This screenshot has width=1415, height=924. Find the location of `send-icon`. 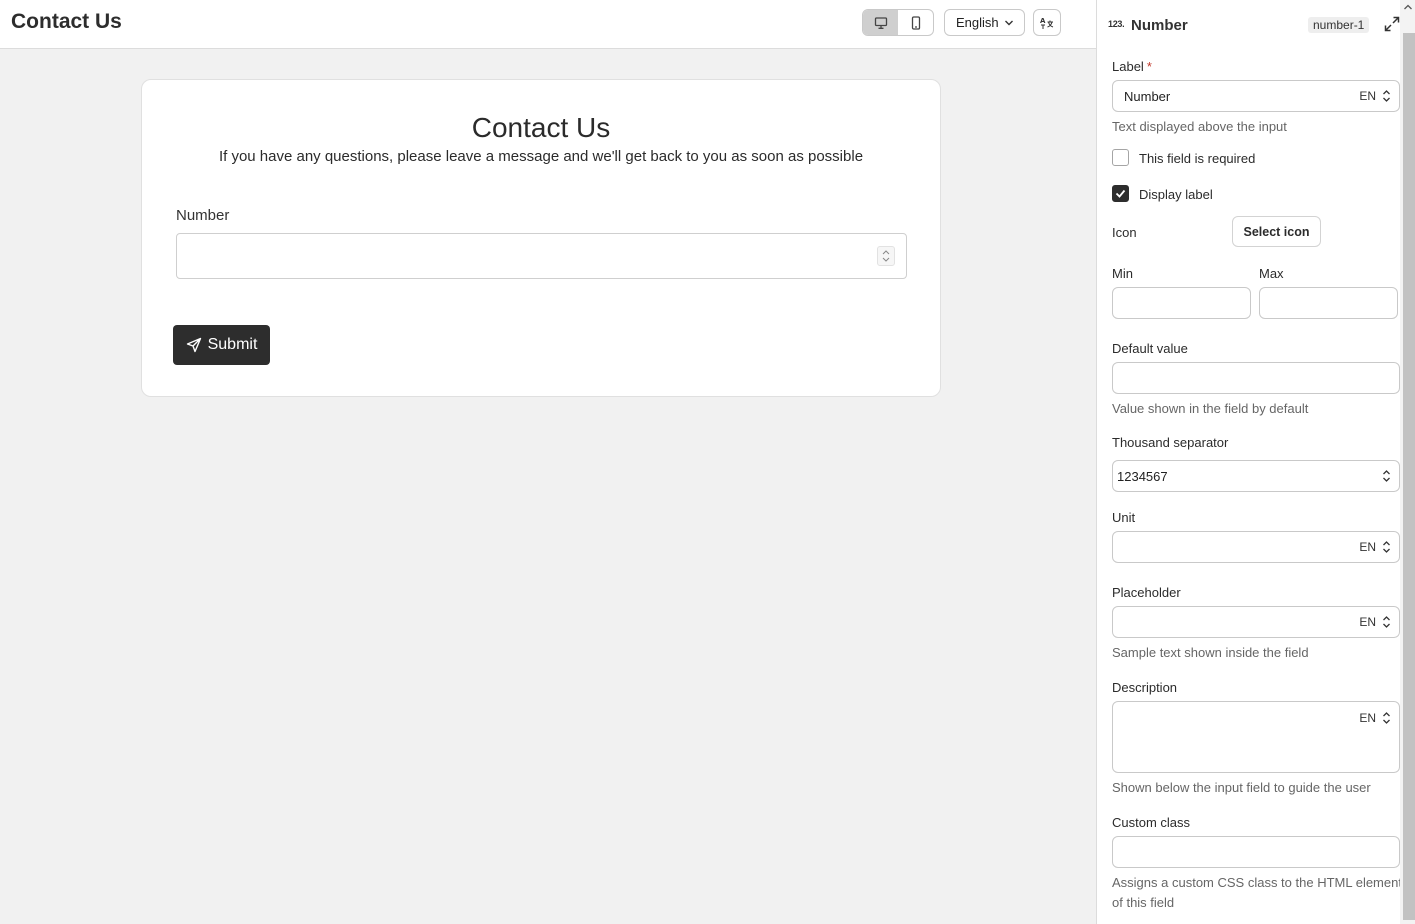

send-icon is located at coordinates (193, 345).